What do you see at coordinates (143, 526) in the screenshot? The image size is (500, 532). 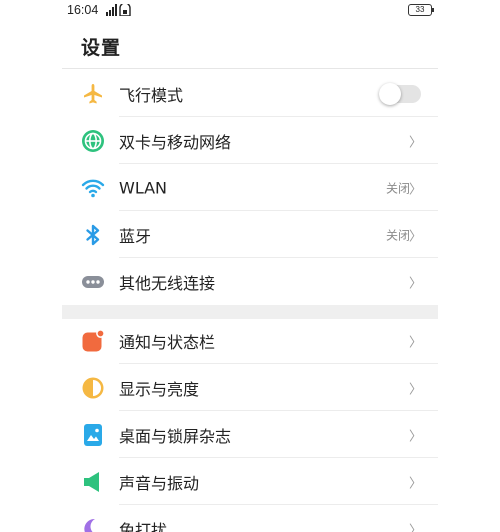 I see `setting-label: 免打扰` at bounding box center [143, 526].